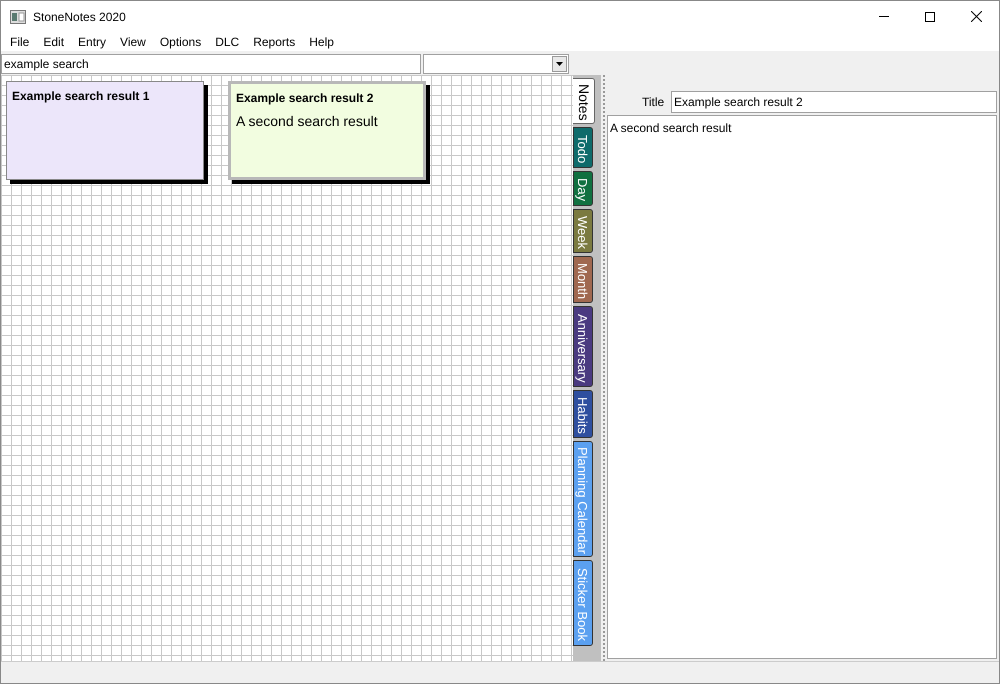 This screenshot has height=684, width=1000. Describe the element at coordinates (54, 41) in the screenshot. I see `menu-item: Edit` at that location.